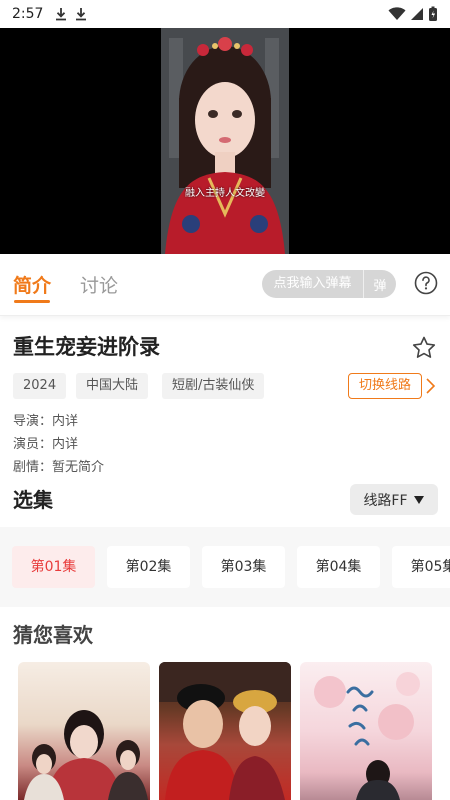  I want to click on wifi-icon, so click(397, 13).